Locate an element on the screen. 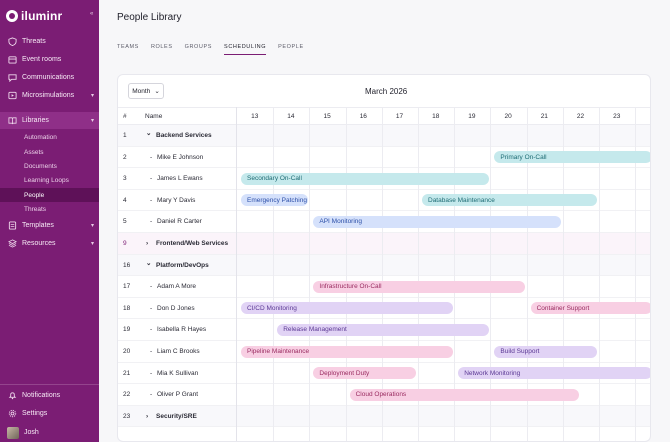 This screenshot has height=442, width=670. day-header: 21 is located at coordinates (544, 116).